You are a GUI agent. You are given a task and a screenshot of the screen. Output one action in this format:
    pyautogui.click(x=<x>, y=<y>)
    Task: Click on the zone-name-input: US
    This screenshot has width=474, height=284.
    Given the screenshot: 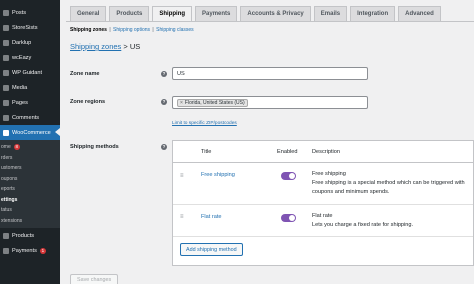 What is the action you would take?
    pyautogui.click(x=270, y=73)
    